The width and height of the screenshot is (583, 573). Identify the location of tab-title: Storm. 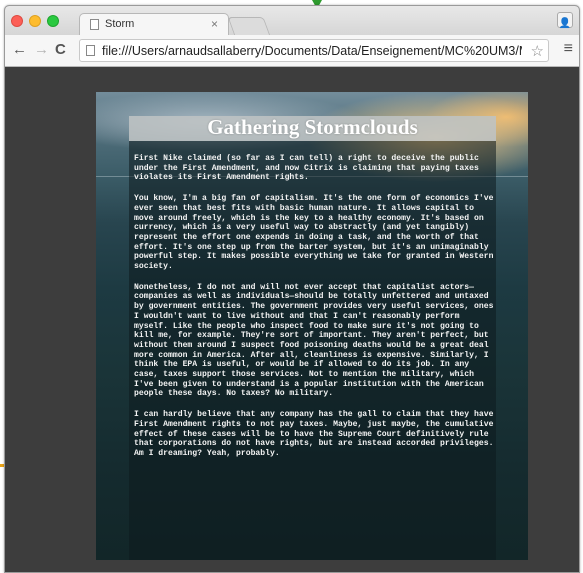
(120, 24).